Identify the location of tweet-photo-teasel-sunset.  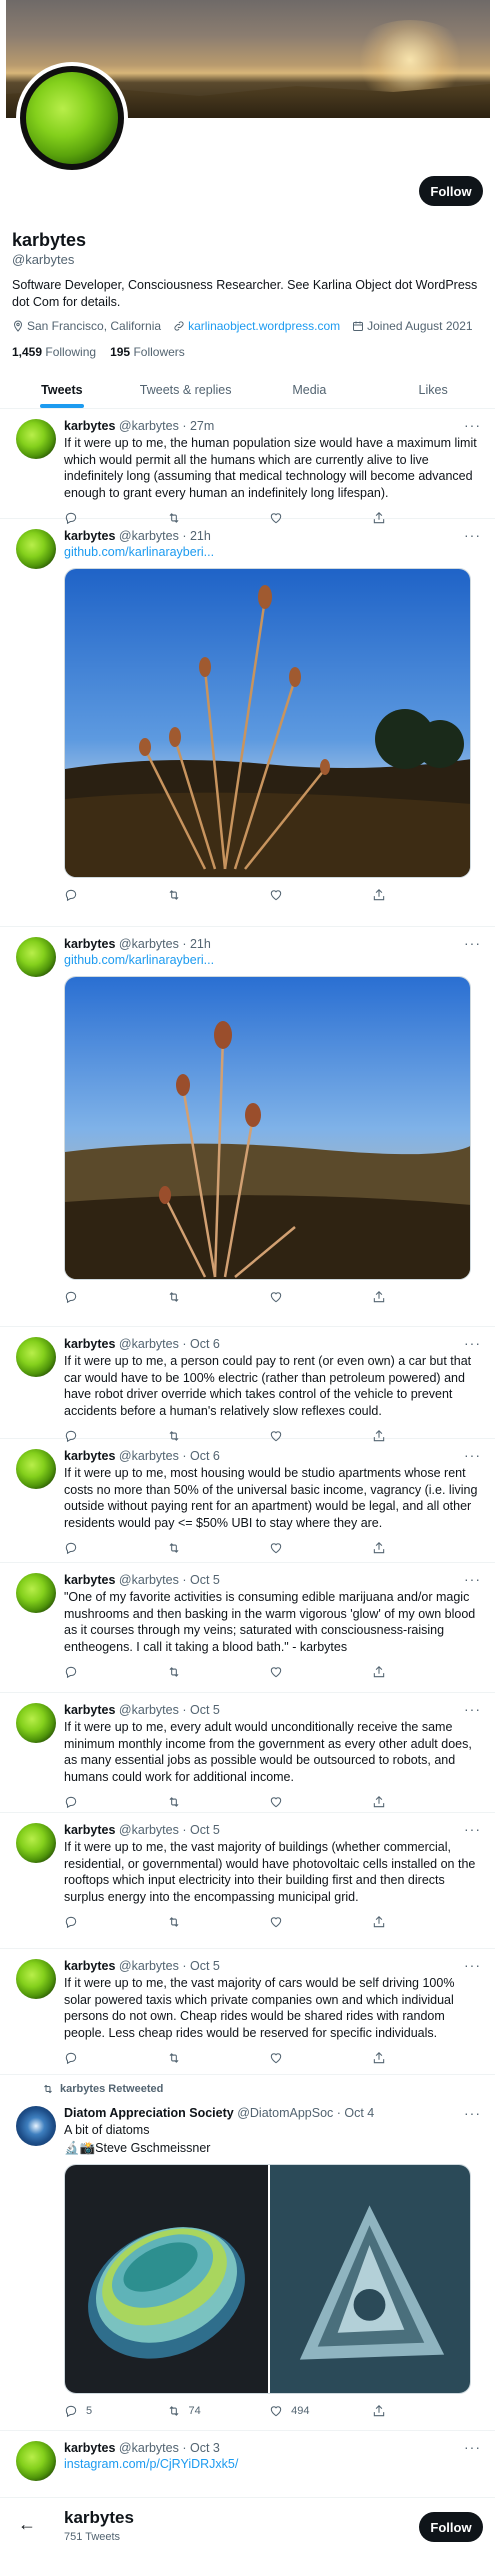
(267, 723).